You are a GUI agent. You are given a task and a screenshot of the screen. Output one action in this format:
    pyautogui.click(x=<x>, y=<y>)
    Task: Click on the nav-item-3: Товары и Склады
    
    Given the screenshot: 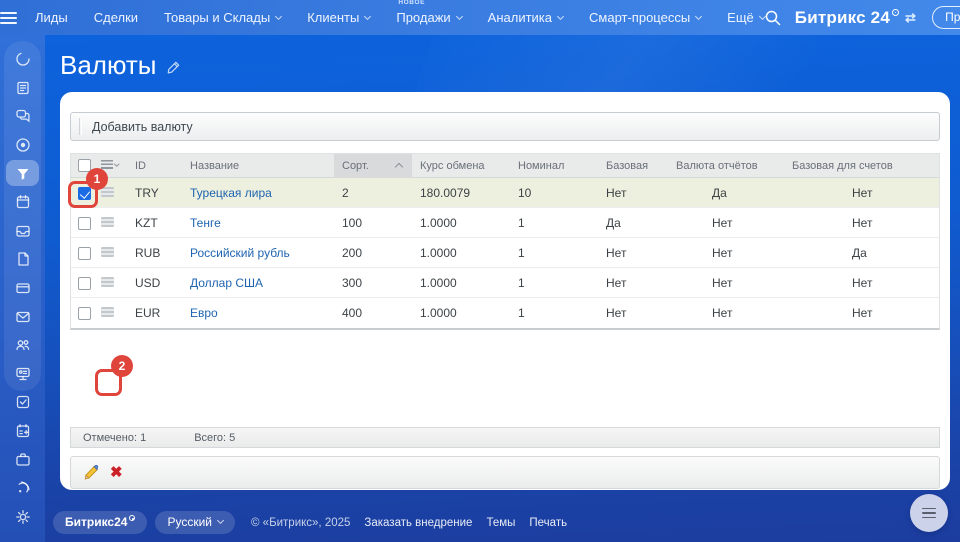 What is the action you would take?
    pyautogui.click(x=223, y=17)
    